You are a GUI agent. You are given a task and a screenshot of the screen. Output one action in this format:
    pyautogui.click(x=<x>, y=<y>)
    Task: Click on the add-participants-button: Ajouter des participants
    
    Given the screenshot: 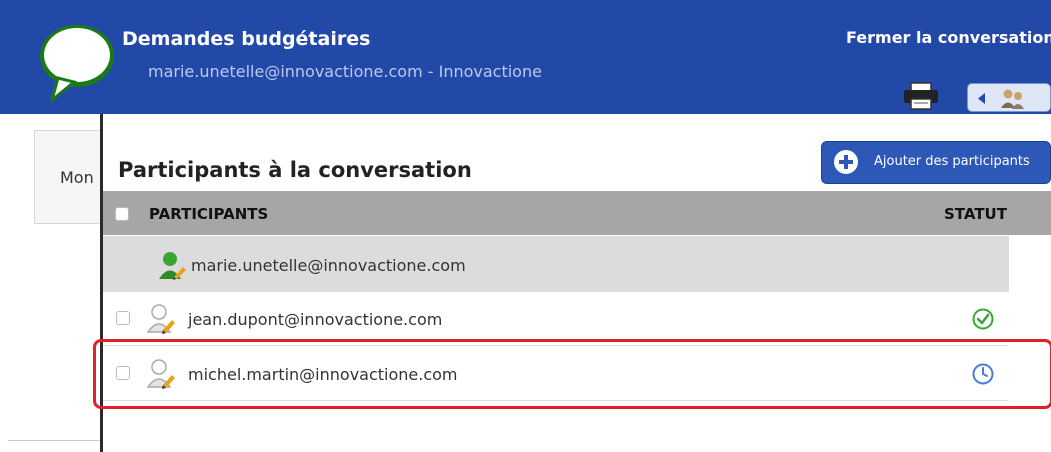 What is the action you would take?
    pyautogui.click(x=936, y=162)
    